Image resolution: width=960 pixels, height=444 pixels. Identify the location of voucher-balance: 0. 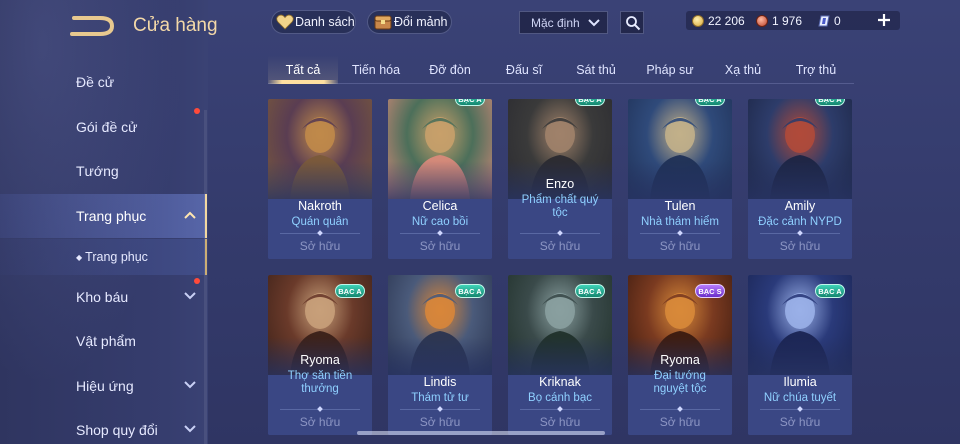
(829, 20).